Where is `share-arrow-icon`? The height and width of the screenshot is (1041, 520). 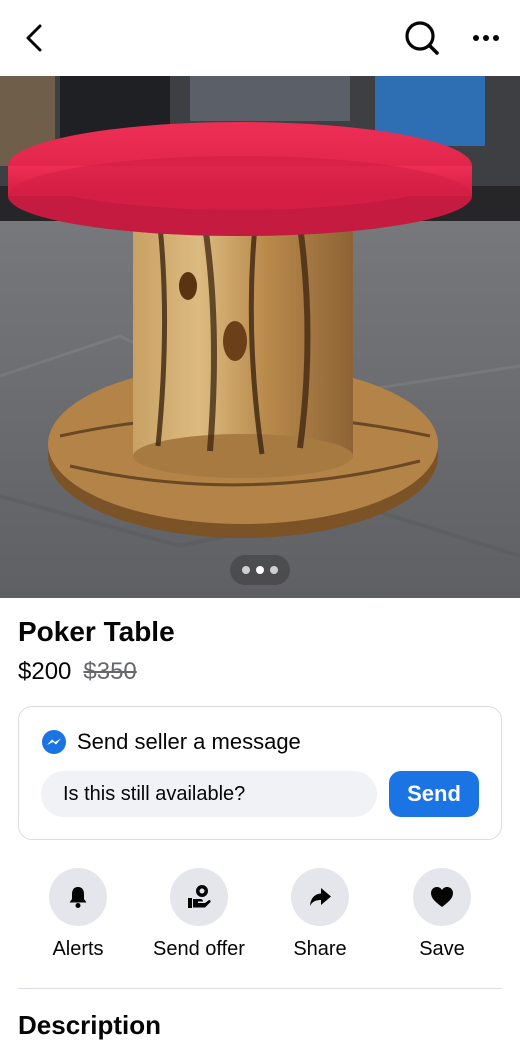 share-arrow-icon is located at coordinates (320, 897).